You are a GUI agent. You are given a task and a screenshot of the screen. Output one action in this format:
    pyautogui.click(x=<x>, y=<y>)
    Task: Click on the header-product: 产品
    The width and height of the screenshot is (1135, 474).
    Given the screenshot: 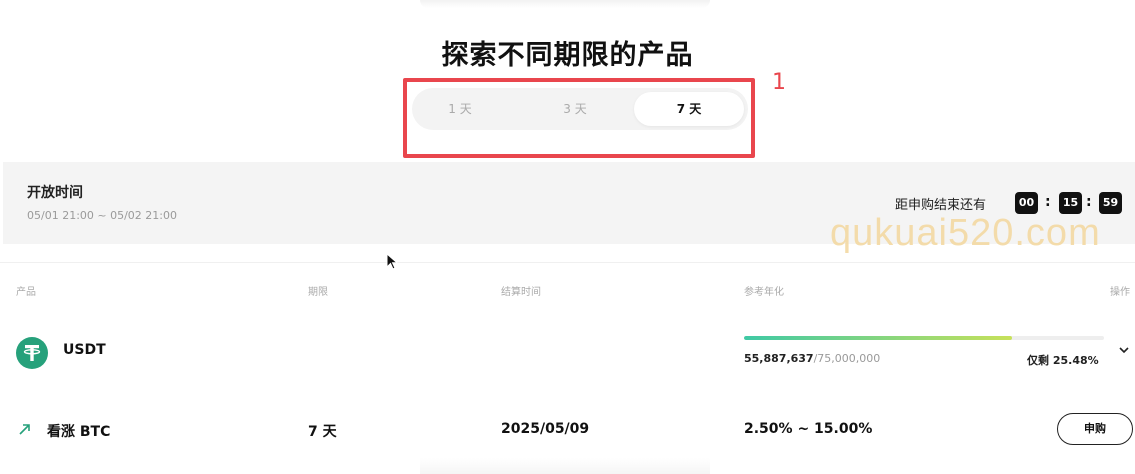 What is the action you would take?
    pyautogui.click(x=26, y=292)
    